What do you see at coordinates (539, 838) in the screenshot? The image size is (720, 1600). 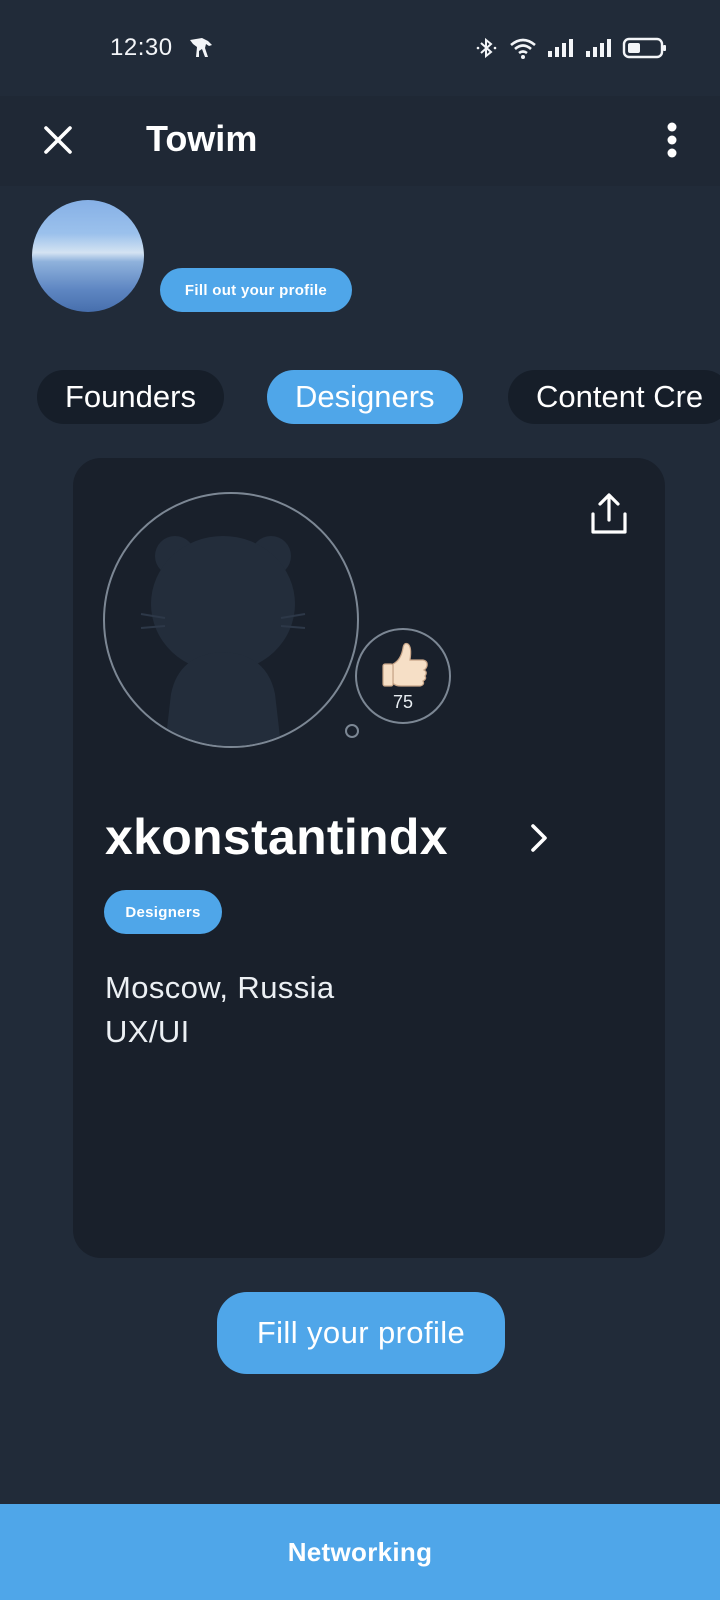 I see `chevron-right-icon` at bounding box center [539, 838].